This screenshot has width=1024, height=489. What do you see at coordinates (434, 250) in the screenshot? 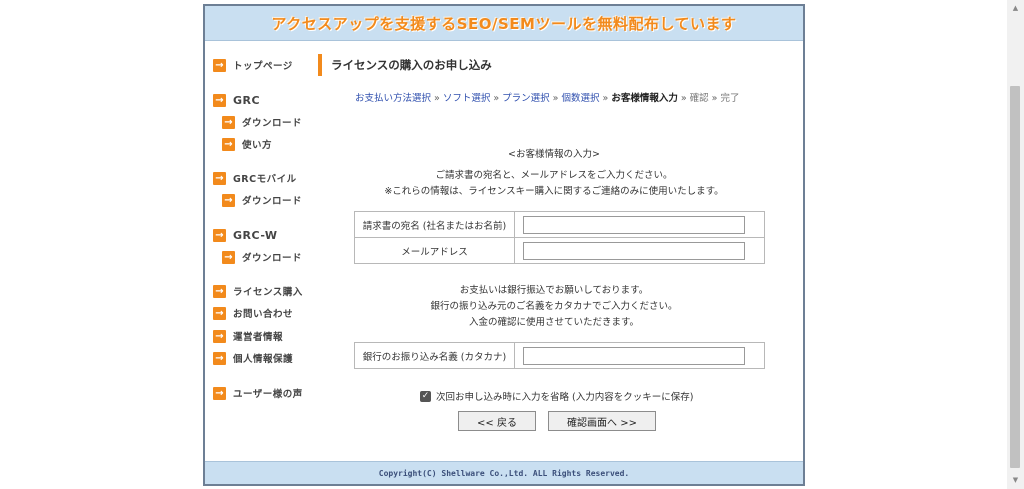
I see `email-label: メールアドレス` at bounding box center [434, 250].